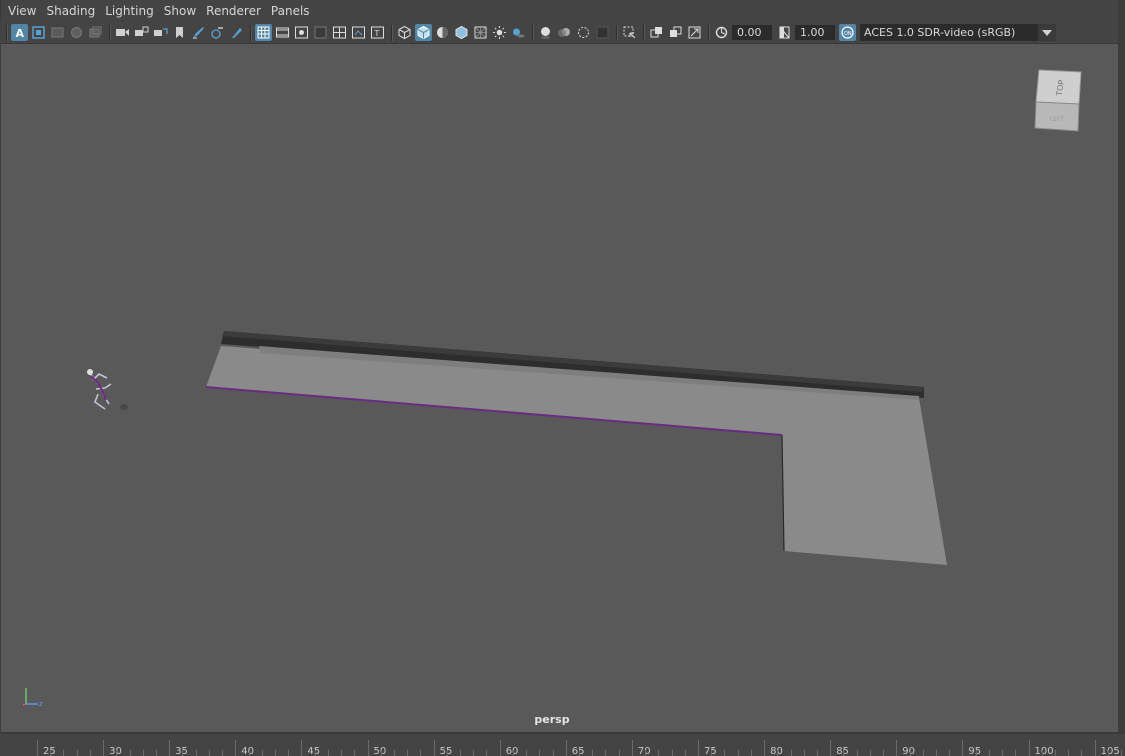 This screenshot has width=1125, height=756. Describe the element at coordinates (562, 744) in the screenshot. I see `time-slider: 253035404550556065707580859095100105` at that location.